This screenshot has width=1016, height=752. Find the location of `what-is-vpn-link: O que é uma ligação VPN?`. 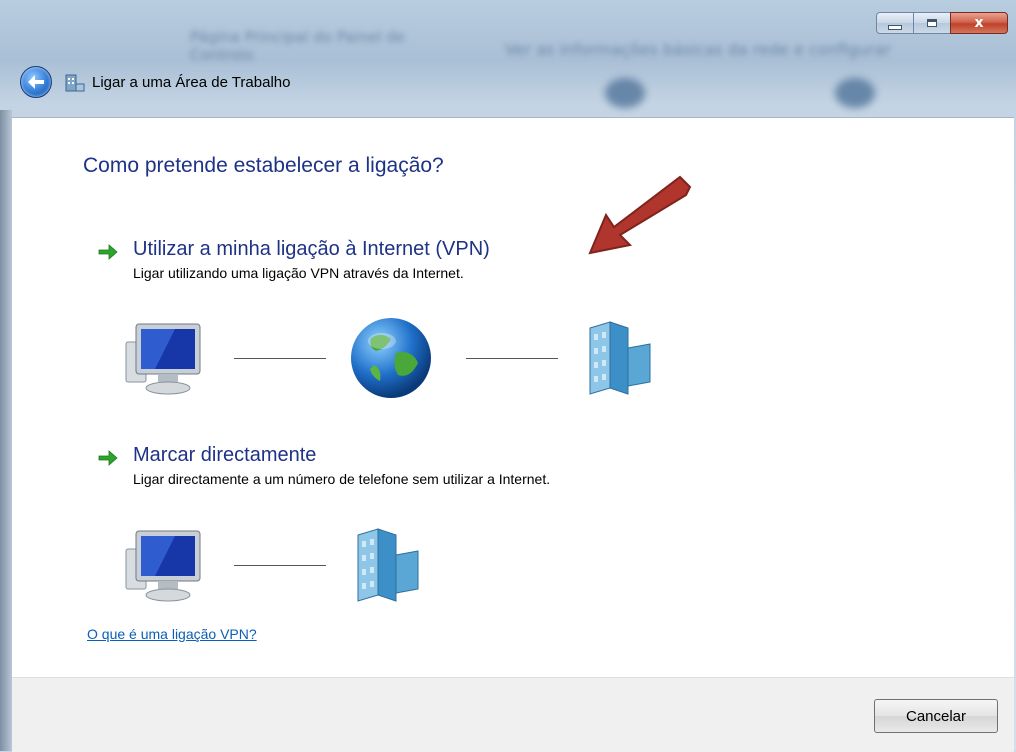

what-is-vpn-link: O que é uma ligação VPN? is located at coordinates (172, 634).